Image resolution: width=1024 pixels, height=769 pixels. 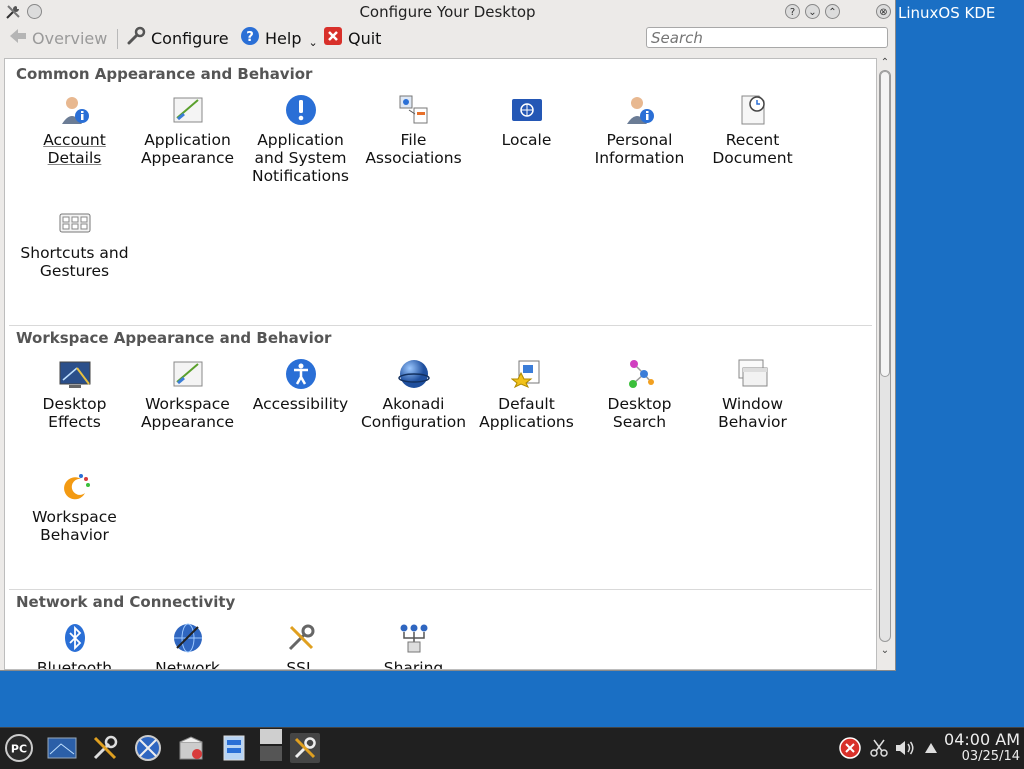 I want to click on module-workspace-appearance: Workspace Appearance, so click(x=187, y=394).